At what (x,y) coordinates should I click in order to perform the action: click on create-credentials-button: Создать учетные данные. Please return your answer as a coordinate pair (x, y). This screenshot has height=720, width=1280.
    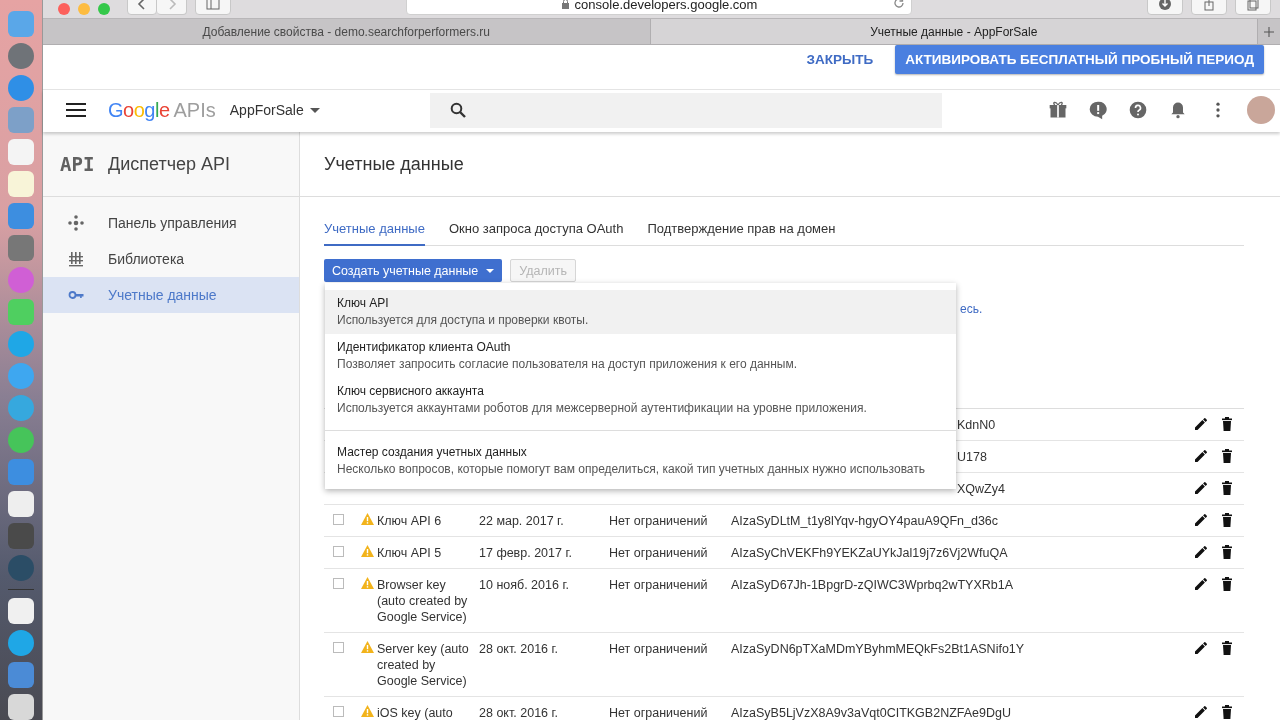
    Looking at the image, I should click on (413, 270).